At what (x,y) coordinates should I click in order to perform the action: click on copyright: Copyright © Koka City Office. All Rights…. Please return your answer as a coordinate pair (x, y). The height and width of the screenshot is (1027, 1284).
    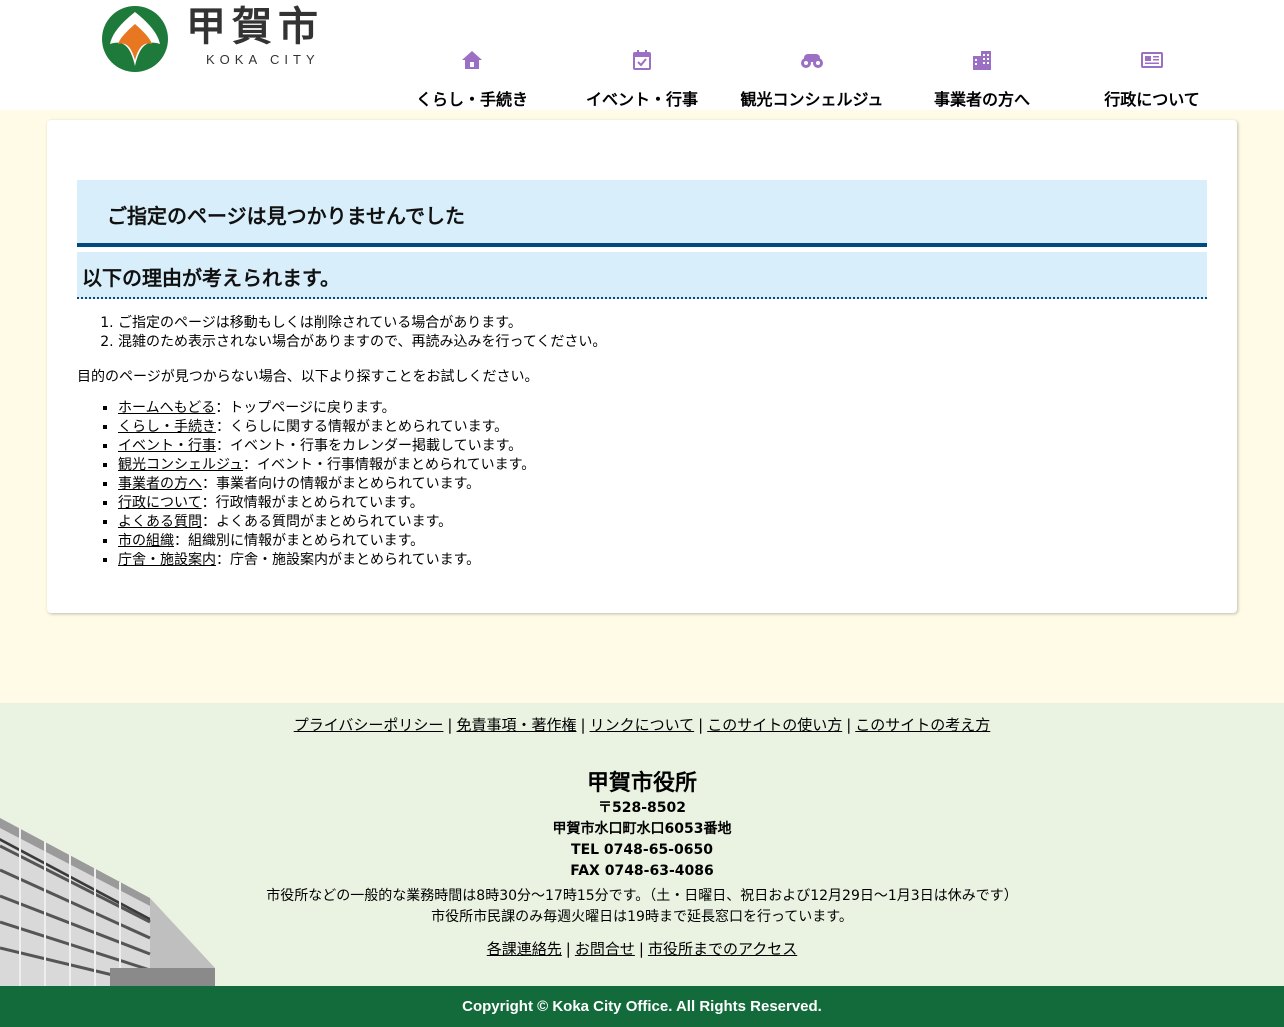
    Looking at the image, I should click on (642, 1006).